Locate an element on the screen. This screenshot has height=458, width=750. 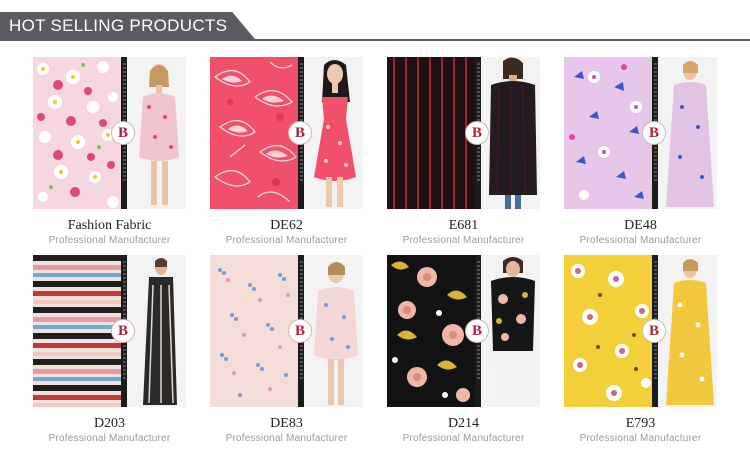
product-card: B E681 Professional Manufacturer is located at coordinates (463, 151).